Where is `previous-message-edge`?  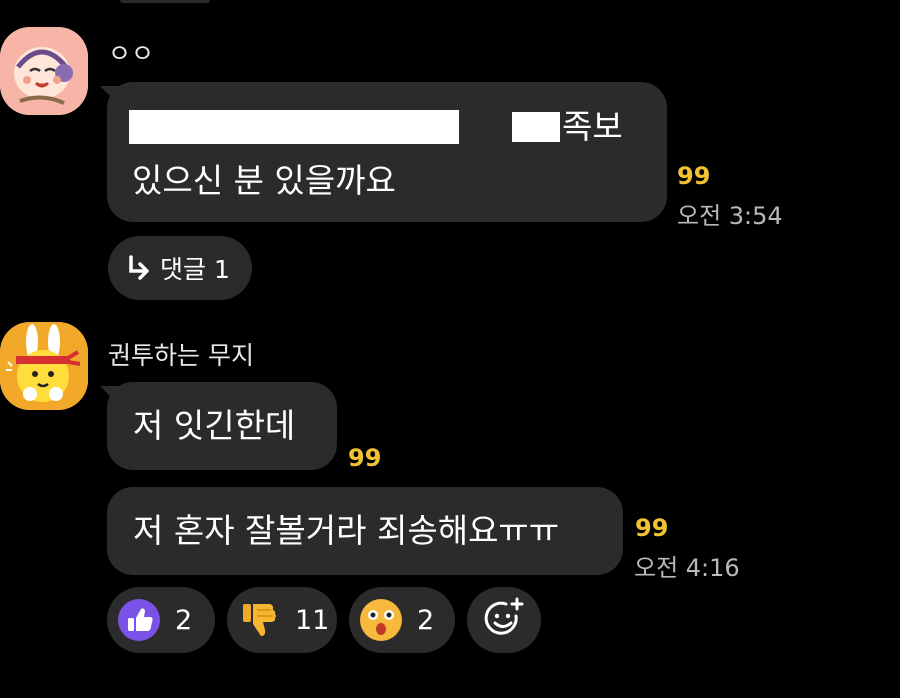 previous-message-edge is located at coordinates (165, 1).